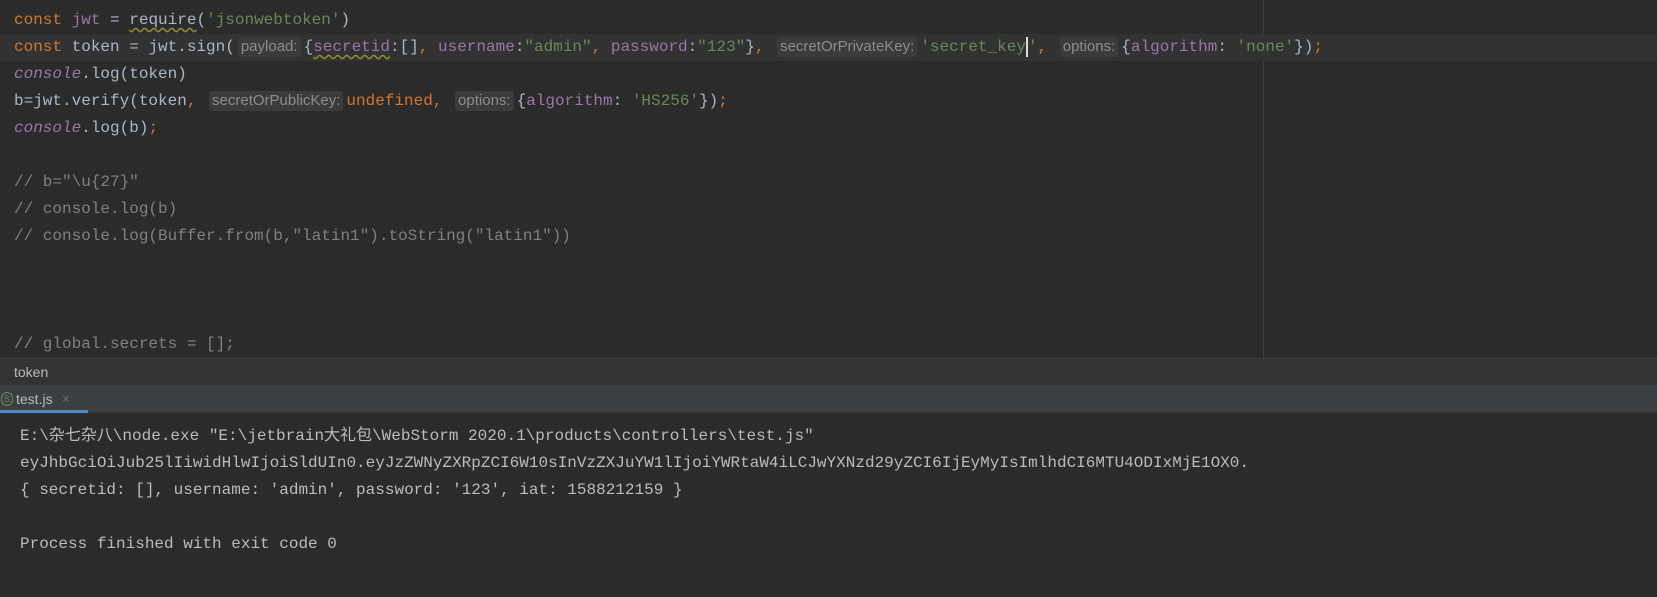 Image resolution: width=1657 pixels, height=597 pixels. Describe the element at coordinates (750, 47) in the screenshot. I see `code-token: }` at that location.